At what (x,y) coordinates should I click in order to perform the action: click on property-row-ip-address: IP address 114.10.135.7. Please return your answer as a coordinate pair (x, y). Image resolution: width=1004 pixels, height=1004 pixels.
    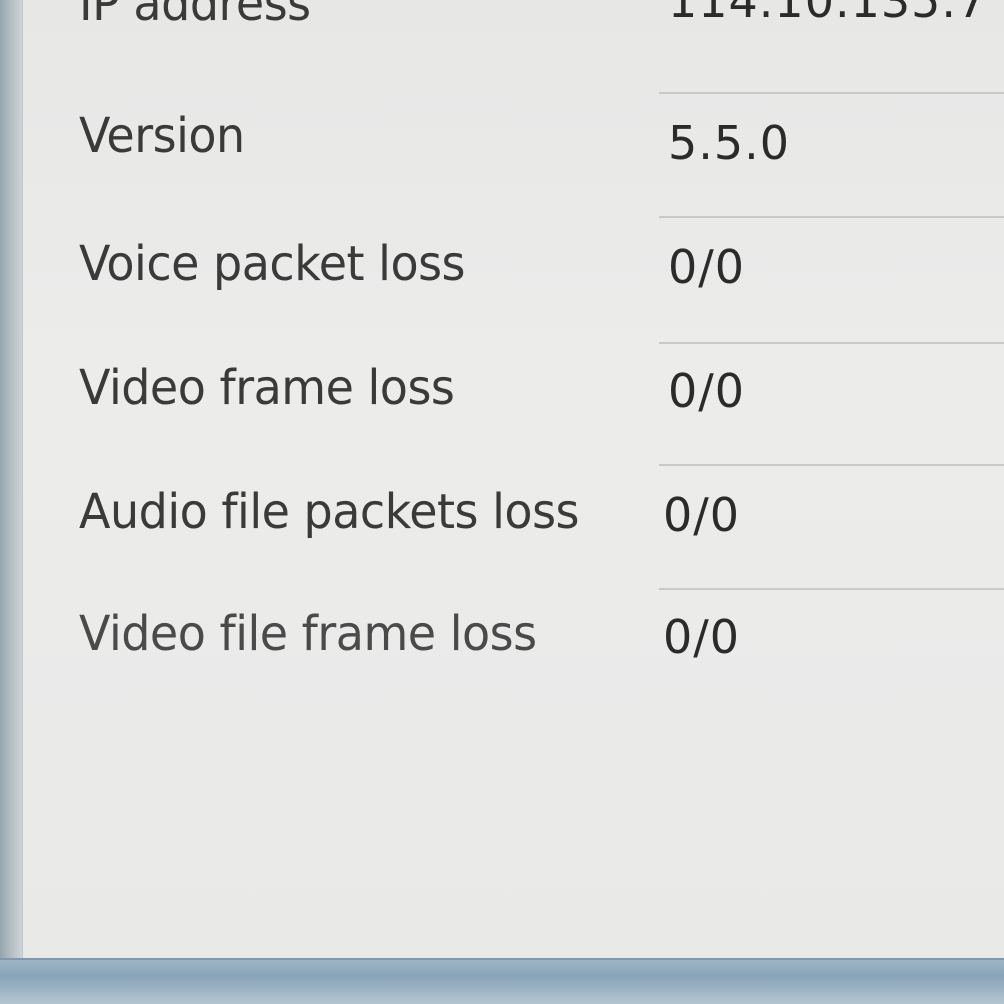
    Looking at the image, I should click on (513, 40).